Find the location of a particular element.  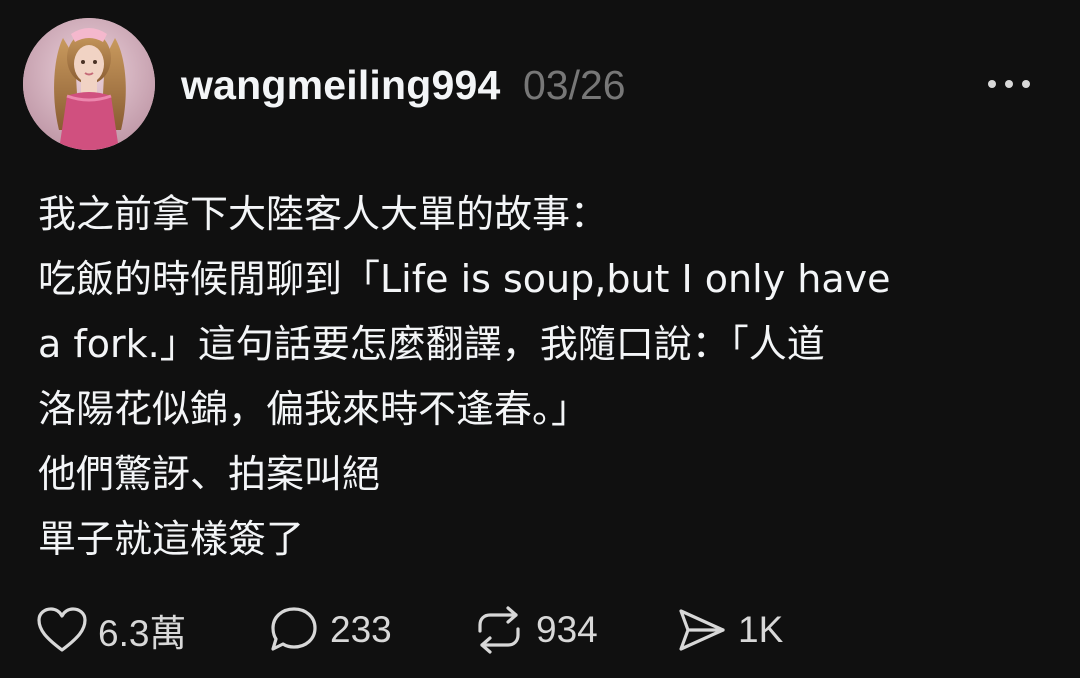

repost-button: 934 is located at coordinates (535, 630).